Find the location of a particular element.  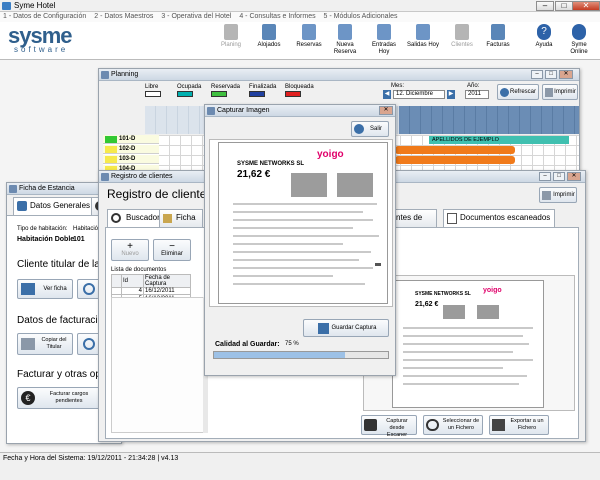

registro-print-button: Imprimir is located at coordinates (558, 195).